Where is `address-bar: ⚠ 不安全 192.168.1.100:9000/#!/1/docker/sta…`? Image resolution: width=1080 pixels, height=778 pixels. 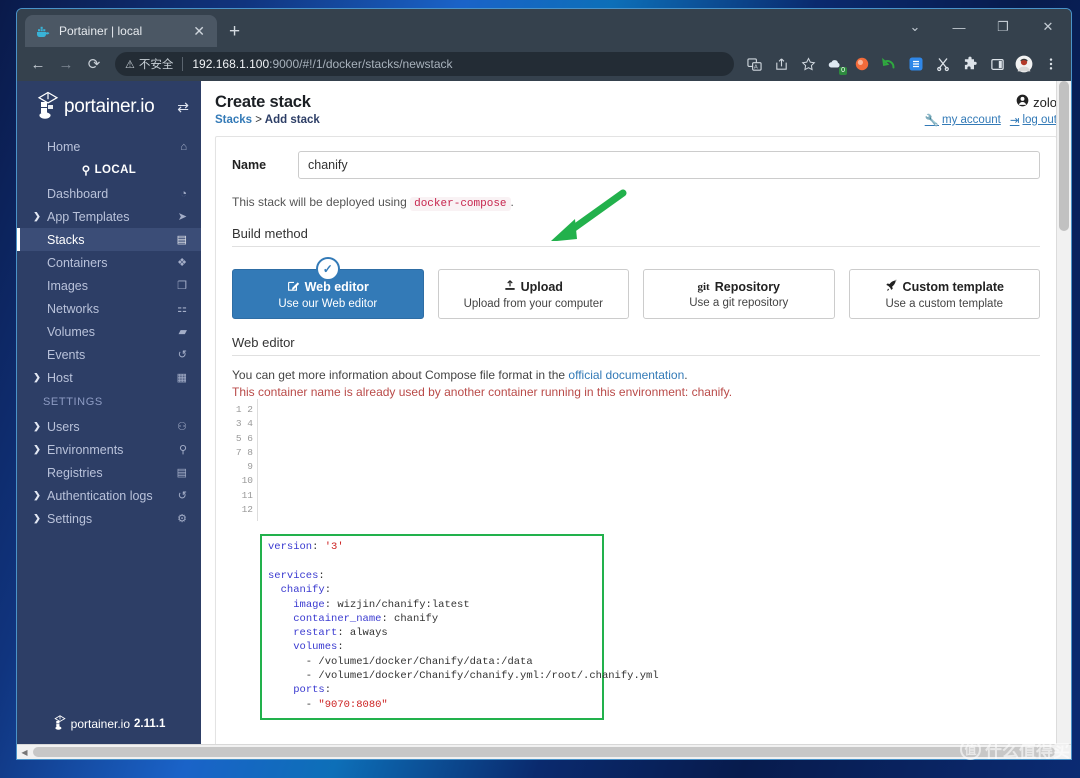
address-bar: ⚠ 不安全 192.168.1.100:9000/#!/1/docker/sta… is located at coordinates (424, 64).